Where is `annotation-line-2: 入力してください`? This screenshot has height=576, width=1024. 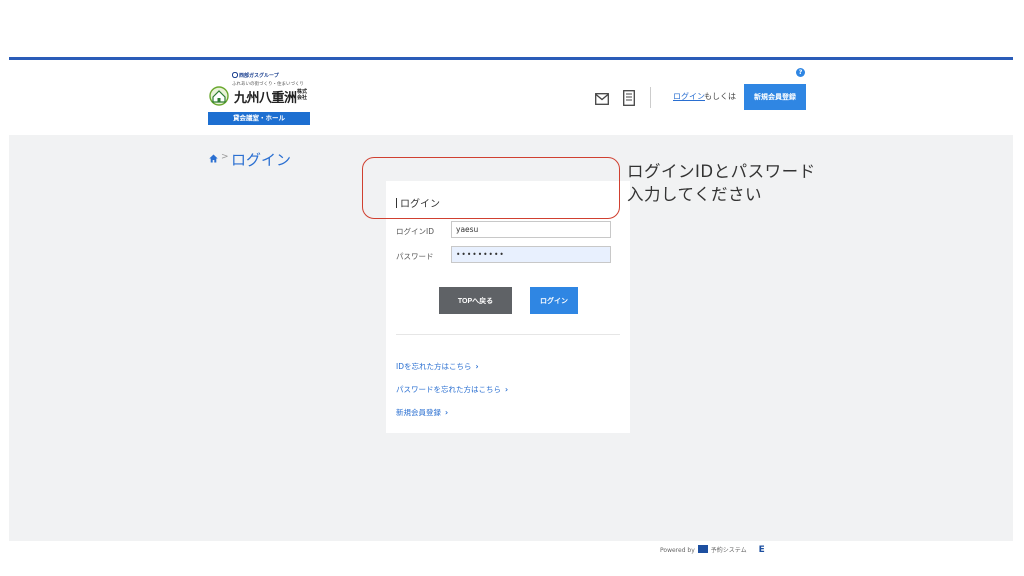 annotation-line-2: 入力してください is located at coordinates (695, 194).